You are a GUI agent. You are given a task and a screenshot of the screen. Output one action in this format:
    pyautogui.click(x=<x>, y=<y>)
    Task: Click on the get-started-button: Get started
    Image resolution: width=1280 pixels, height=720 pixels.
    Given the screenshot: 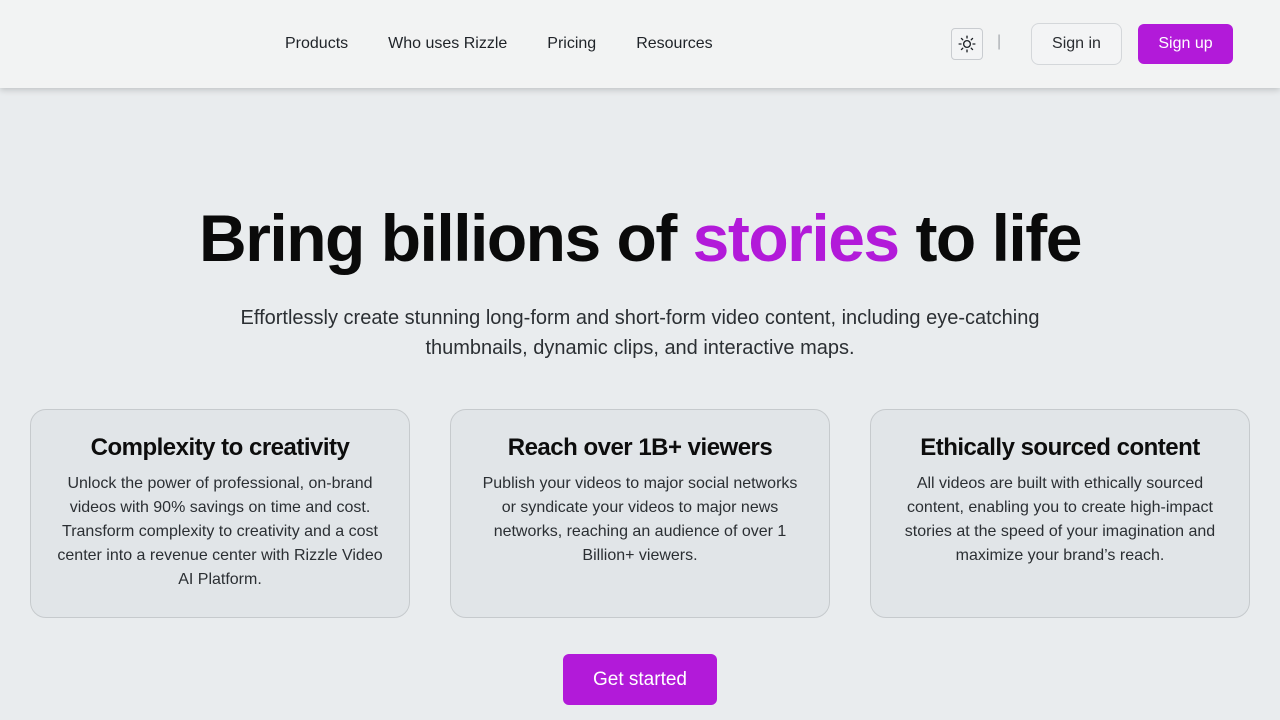 What is the action you would take?
    pyautogui.click(x=640, y=679)
    